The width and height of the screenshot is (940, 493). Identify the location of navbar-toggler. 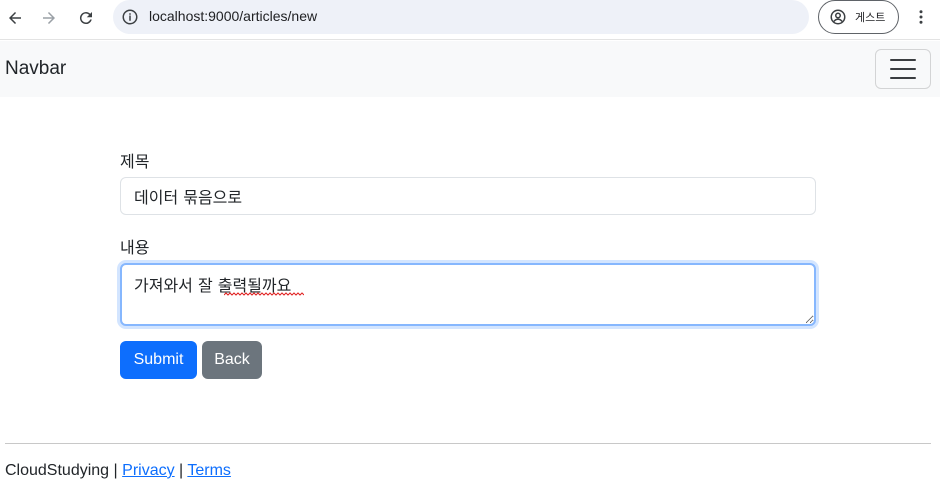
(903, 69).